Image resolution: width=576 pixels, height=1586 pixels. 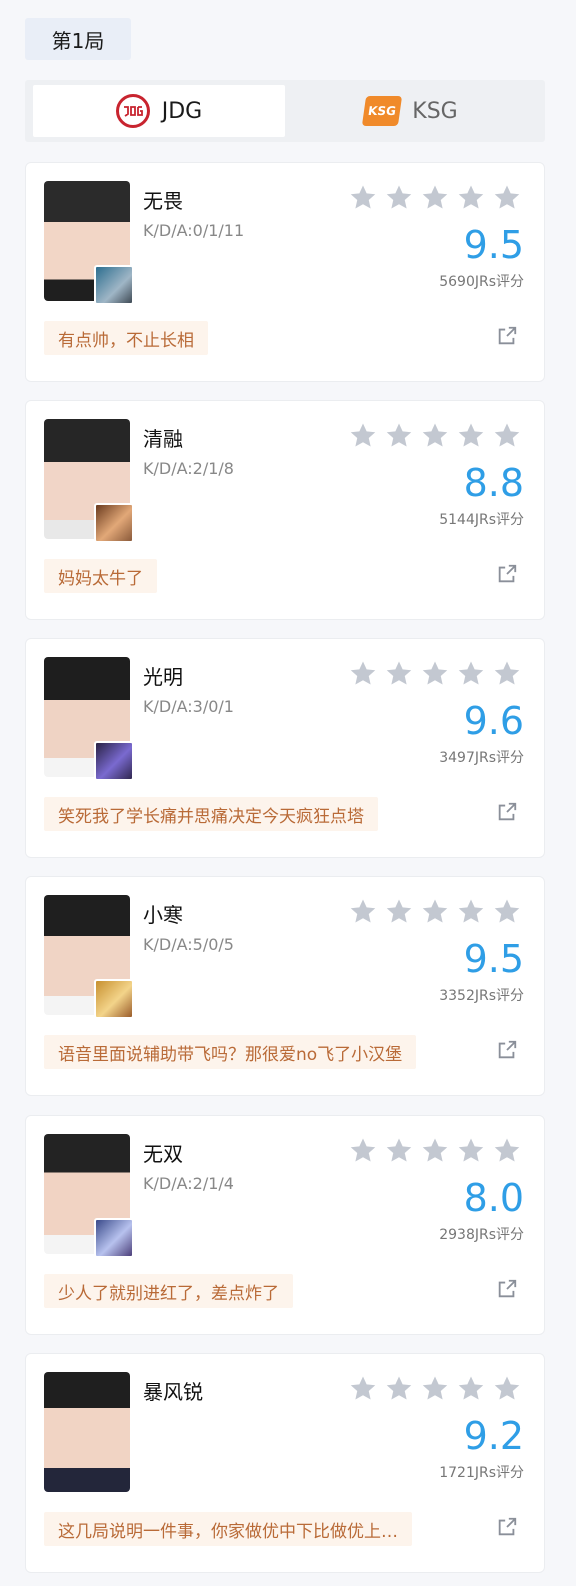 What do you see at coordinates (493, 721) in the screenshot?
I see `player-score: 9.6` at bounding box center [493, 721].